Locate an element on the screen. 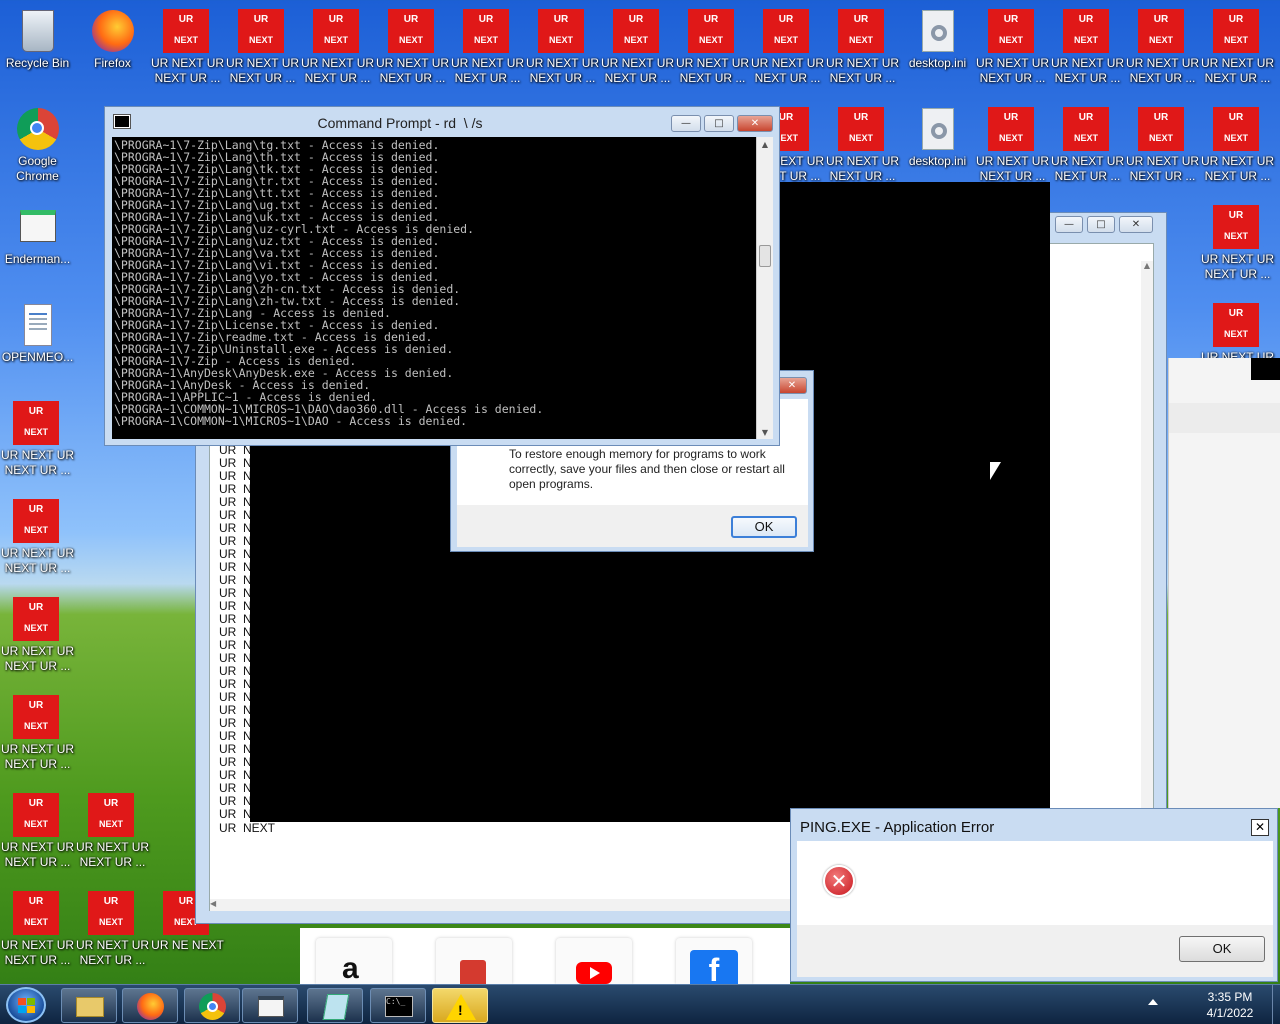 The height and width of the screenshot is (1024, 1280). taskbar-app is located at coordinates (270, 1005).